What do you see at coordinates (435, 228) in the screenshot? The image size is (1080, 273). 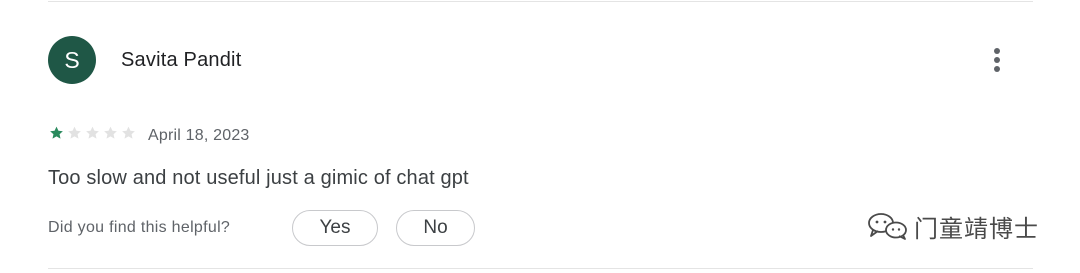 I see `helpful-no-button: No` at bounding box center [435, 228].